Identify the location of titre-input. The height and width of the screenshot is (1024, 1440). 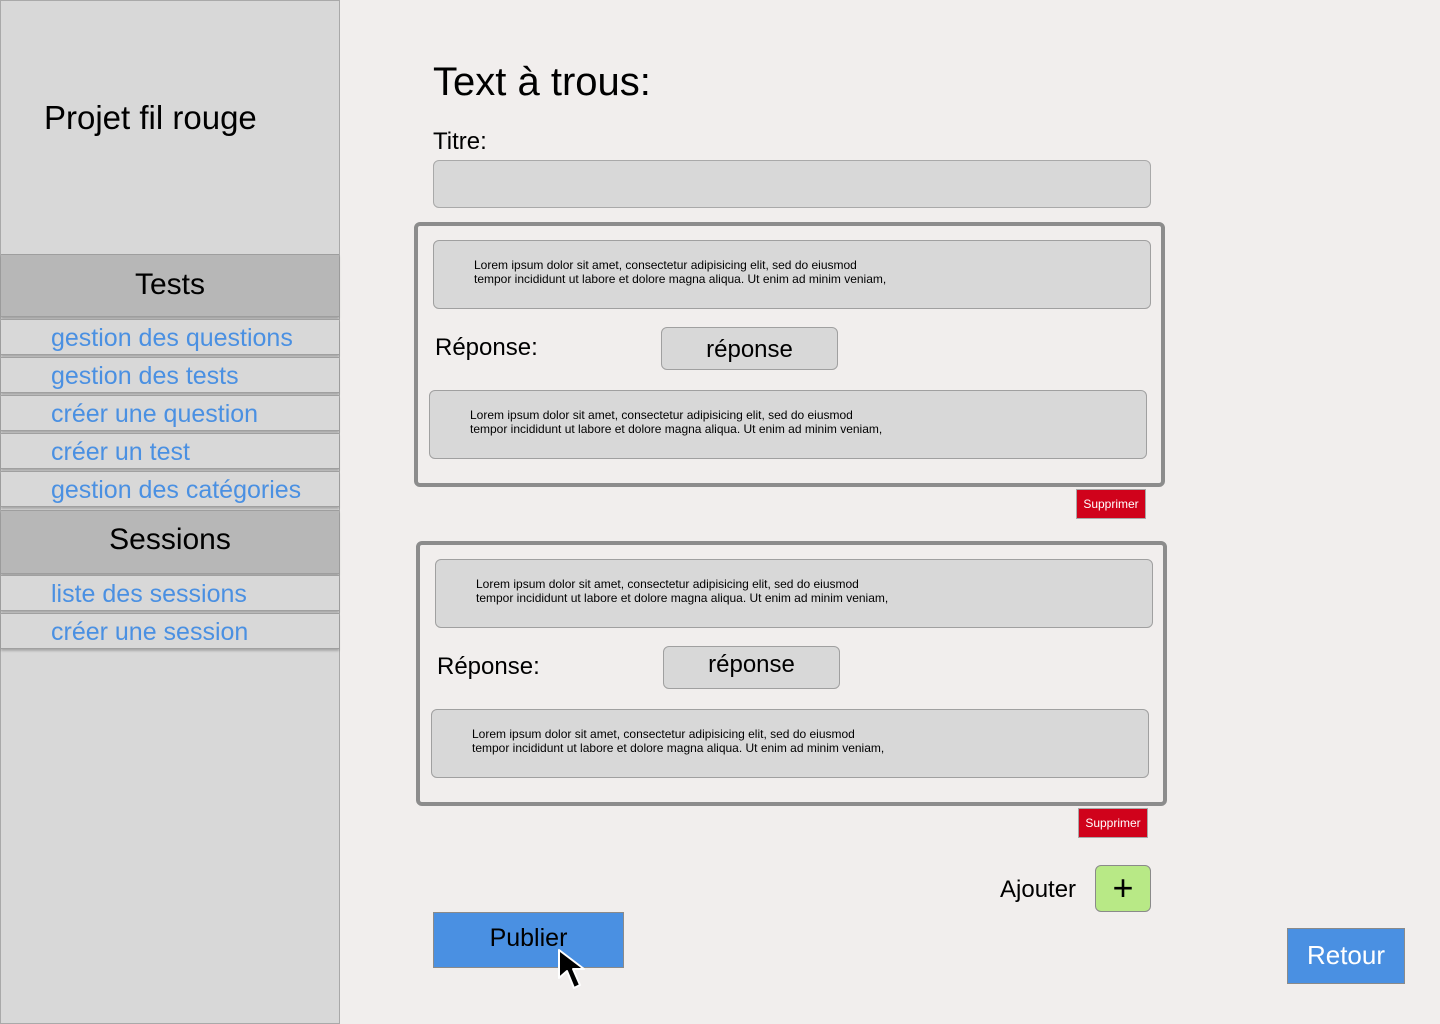
(792, 184).